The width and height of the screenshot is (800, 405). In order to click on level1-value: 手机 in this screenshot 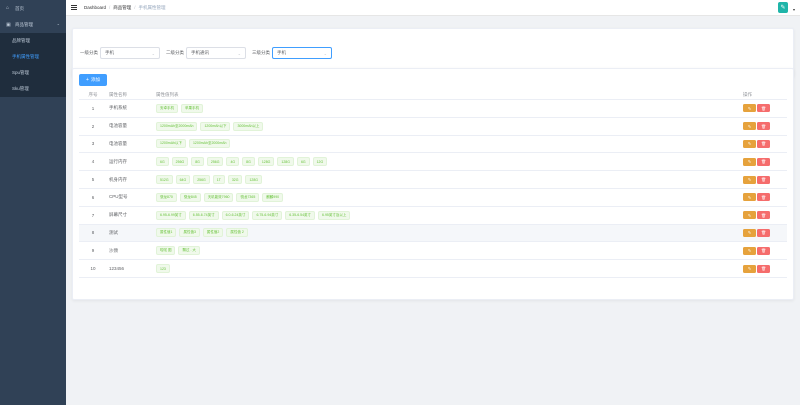, I will do `click(109, 52)`.